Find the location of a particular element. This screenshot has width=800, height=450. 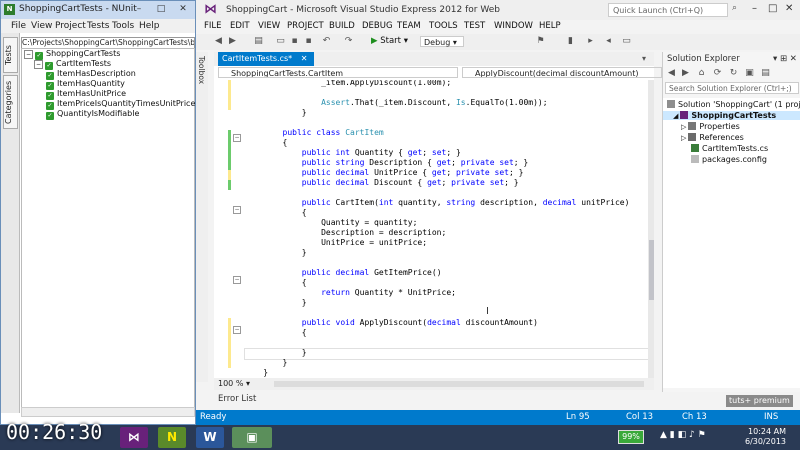

tree-item-shoppingcarttests: ◢ ShoppingCartTests is located at coordinates (731, 115).